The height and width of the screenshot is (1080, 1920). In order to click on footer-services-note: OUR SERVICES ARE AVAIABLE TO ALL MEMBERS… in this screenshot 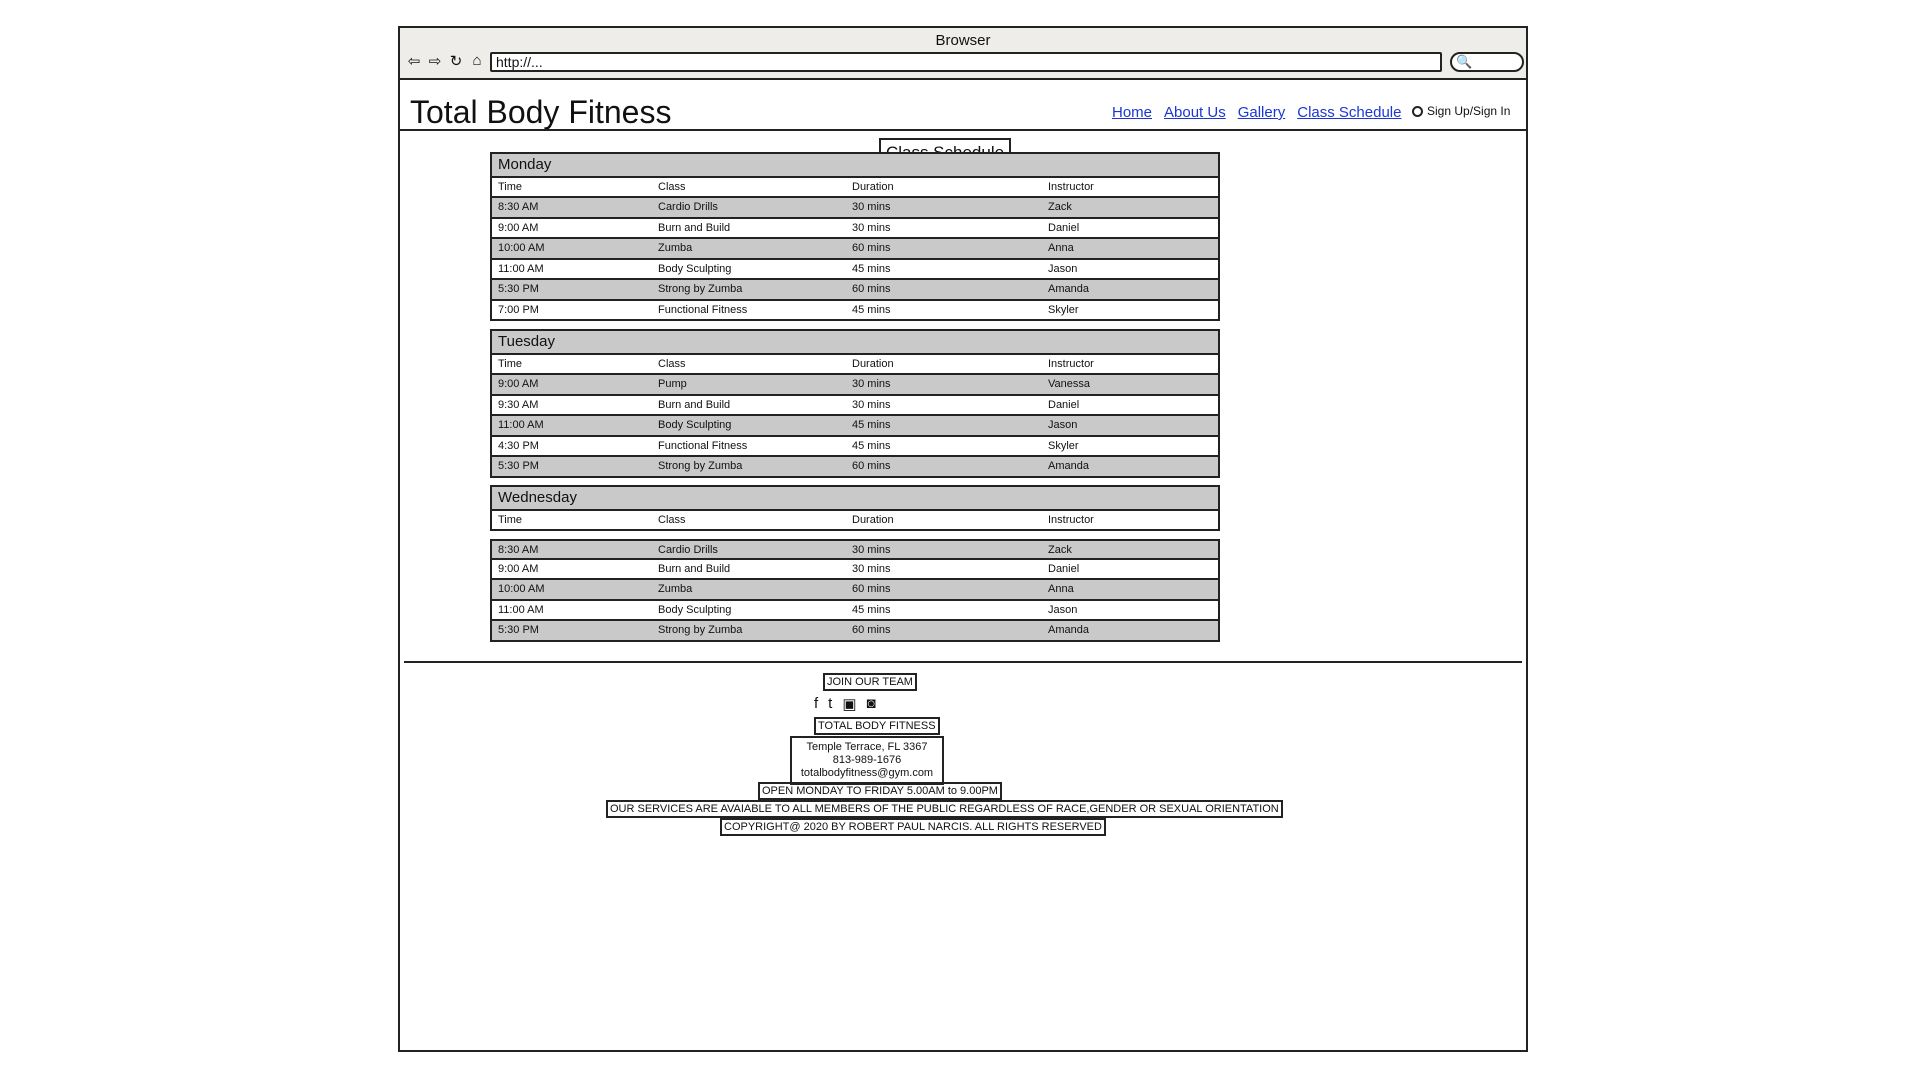, I will do `click(944, 809)`.